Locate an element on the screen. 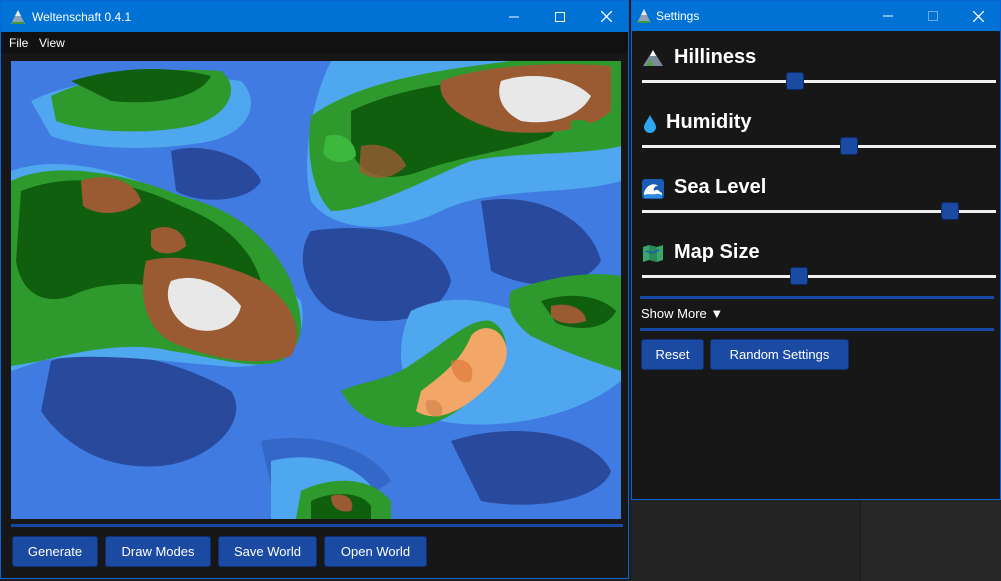 Image resolution: width=1001 pixels, height=581 pixels. setting-label: Sea Level is located at coordinates (720, 187).